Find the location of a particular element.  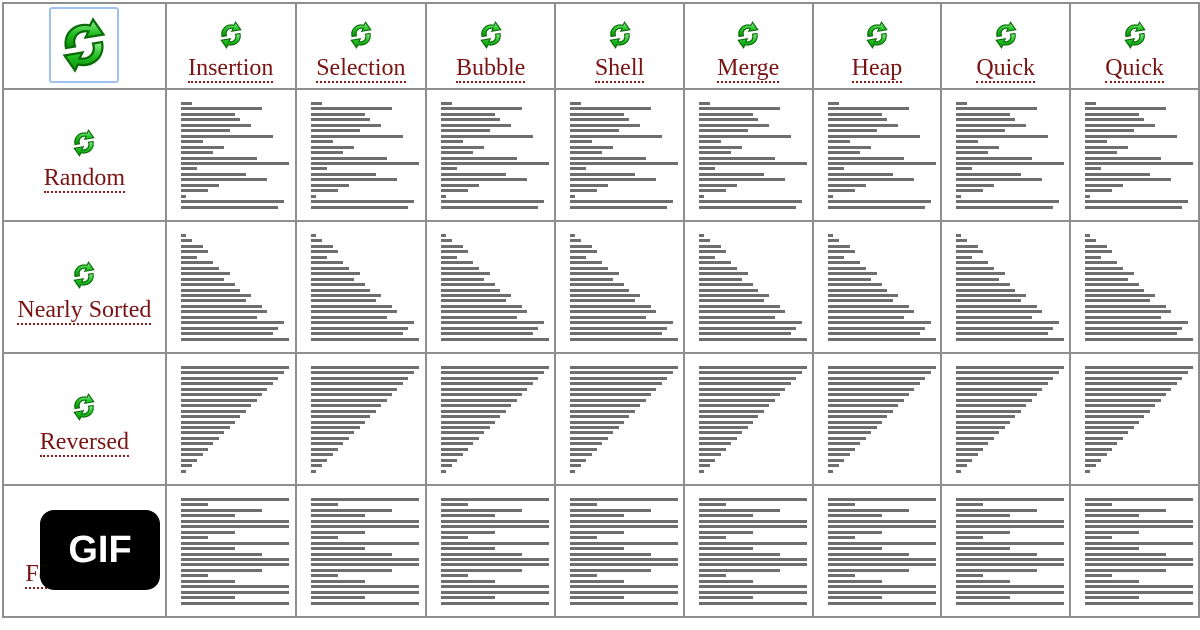

algorithm-link: Merge is located at coordinates (748, 69).